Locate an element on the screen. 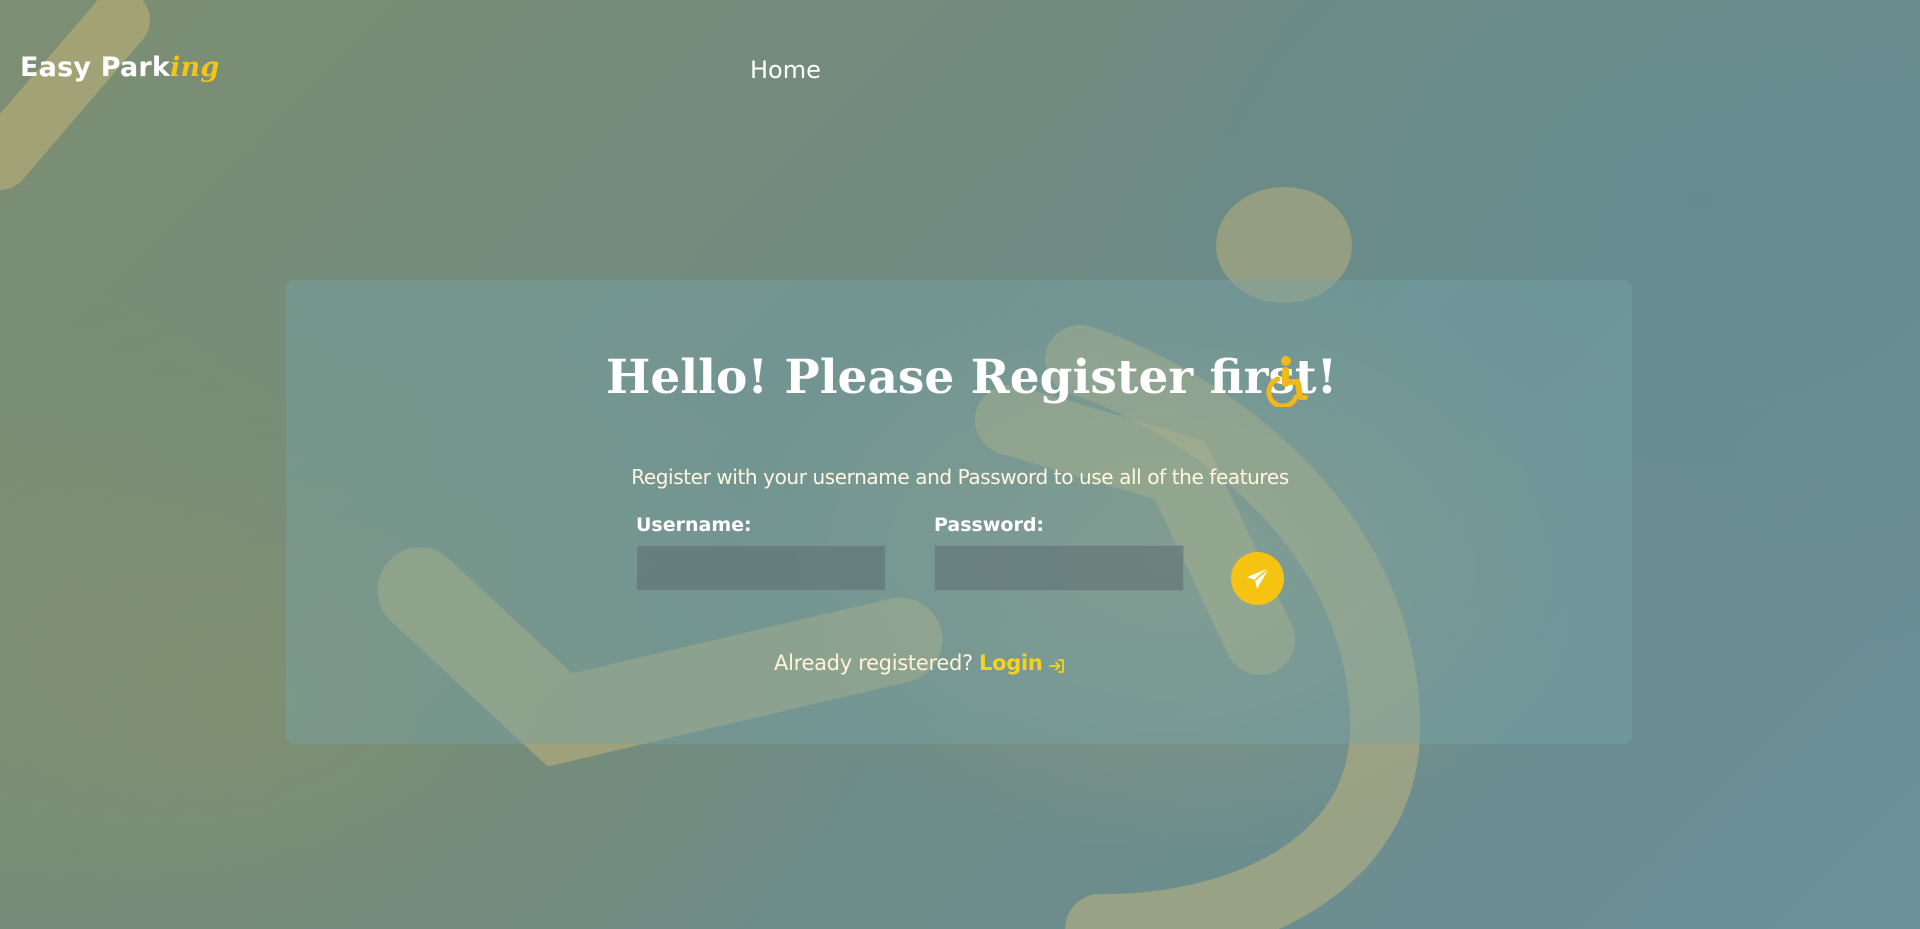 The image size is (1920, 929). paper-plane-icon is located at coordinates (1257, 577).